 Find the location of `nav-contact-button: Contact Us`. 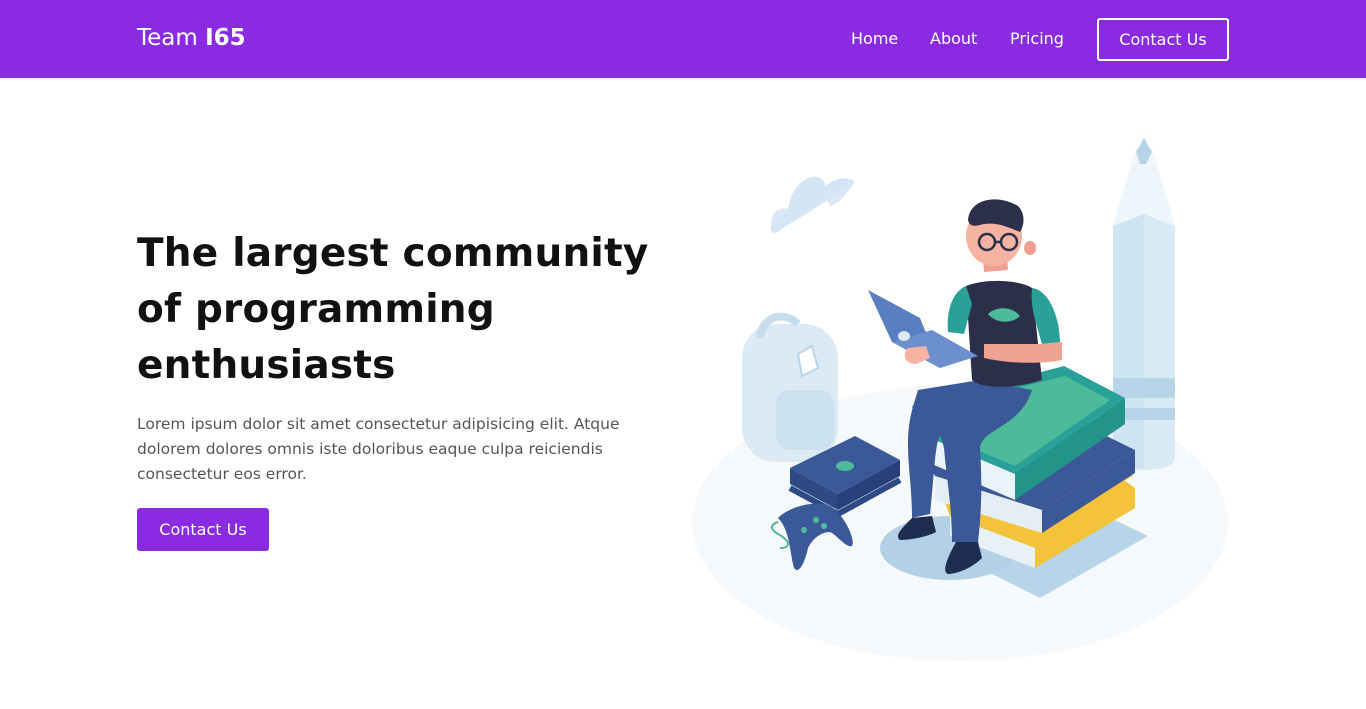

nav-contact-button: Contact Us is located at coordinates (1163, 39).